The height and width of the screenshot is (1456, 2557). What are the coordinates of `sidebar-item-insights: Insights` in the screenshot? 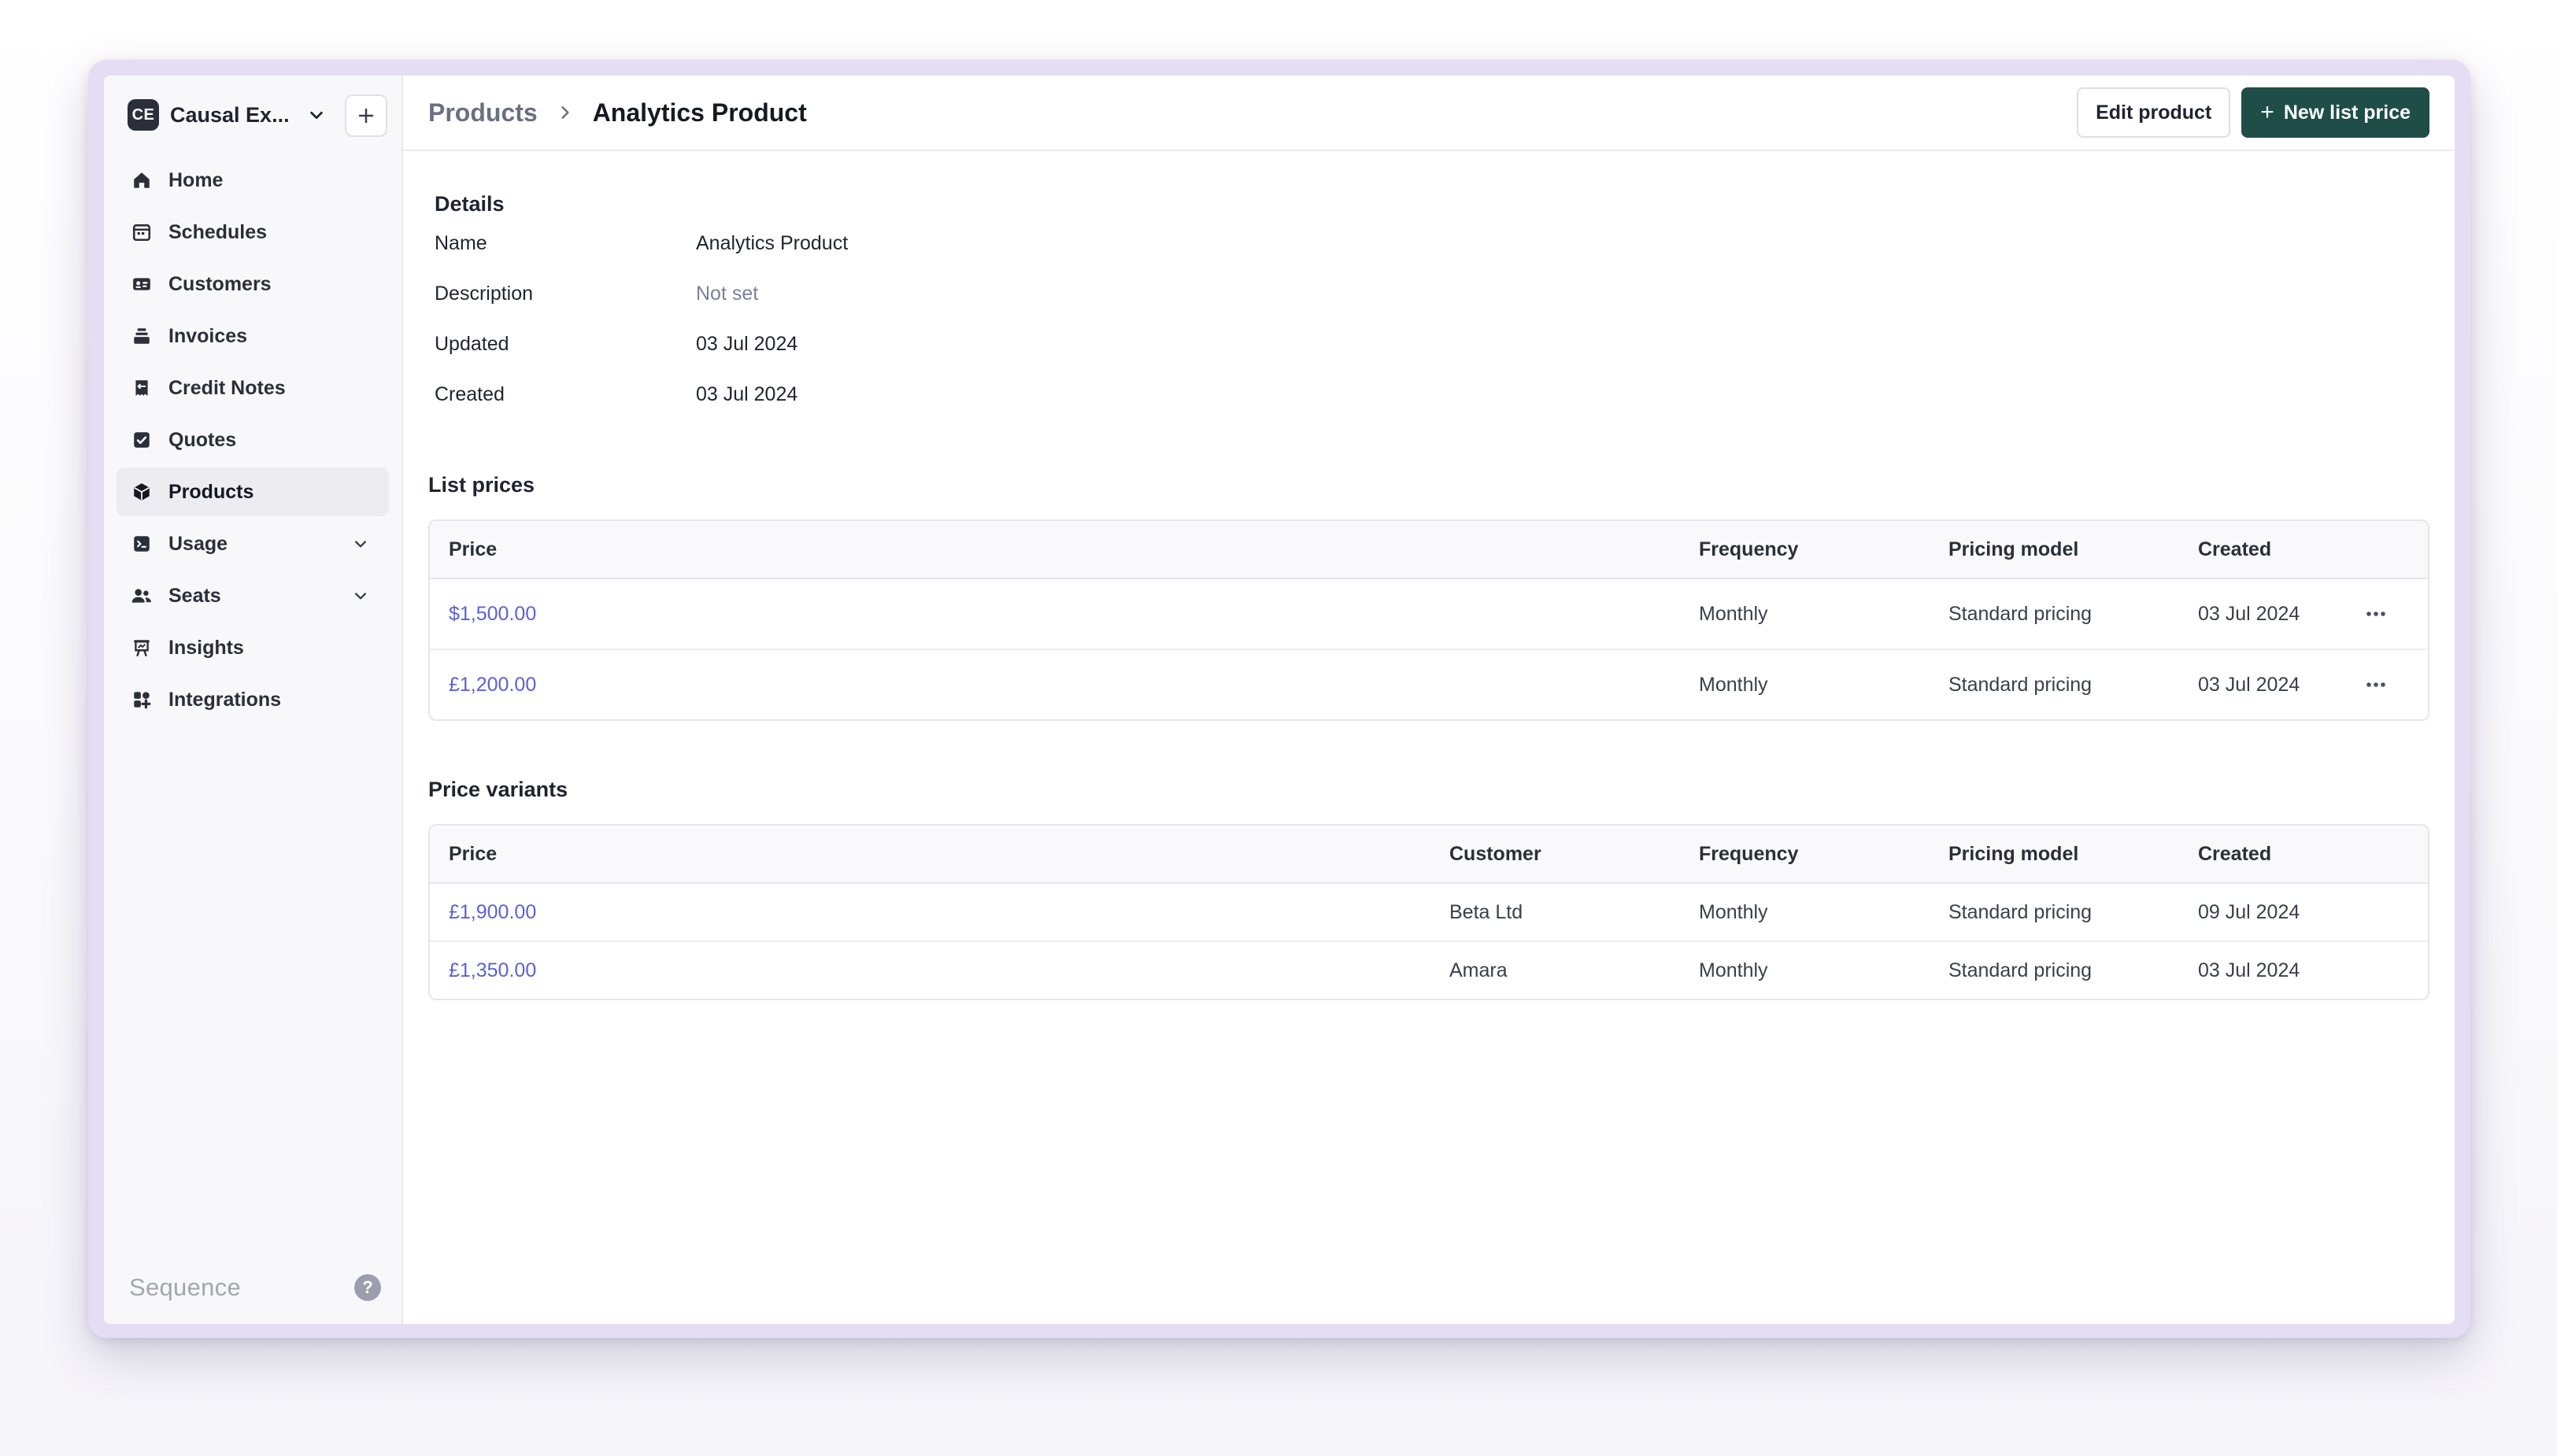 It's located at (253, 647).